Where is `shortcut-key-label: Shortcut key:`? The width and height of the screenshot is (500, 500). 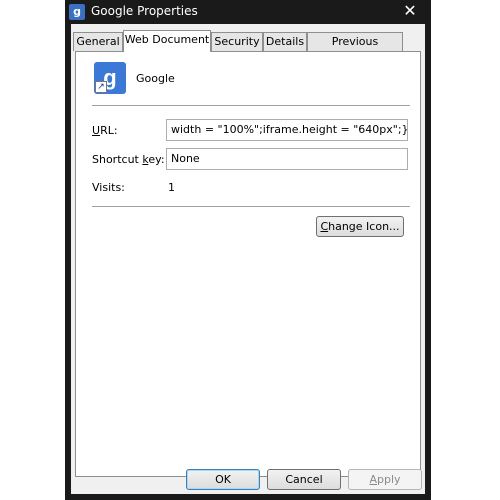
shortcut-key-label: Shortcut key: is located at coordinates (128, 159).